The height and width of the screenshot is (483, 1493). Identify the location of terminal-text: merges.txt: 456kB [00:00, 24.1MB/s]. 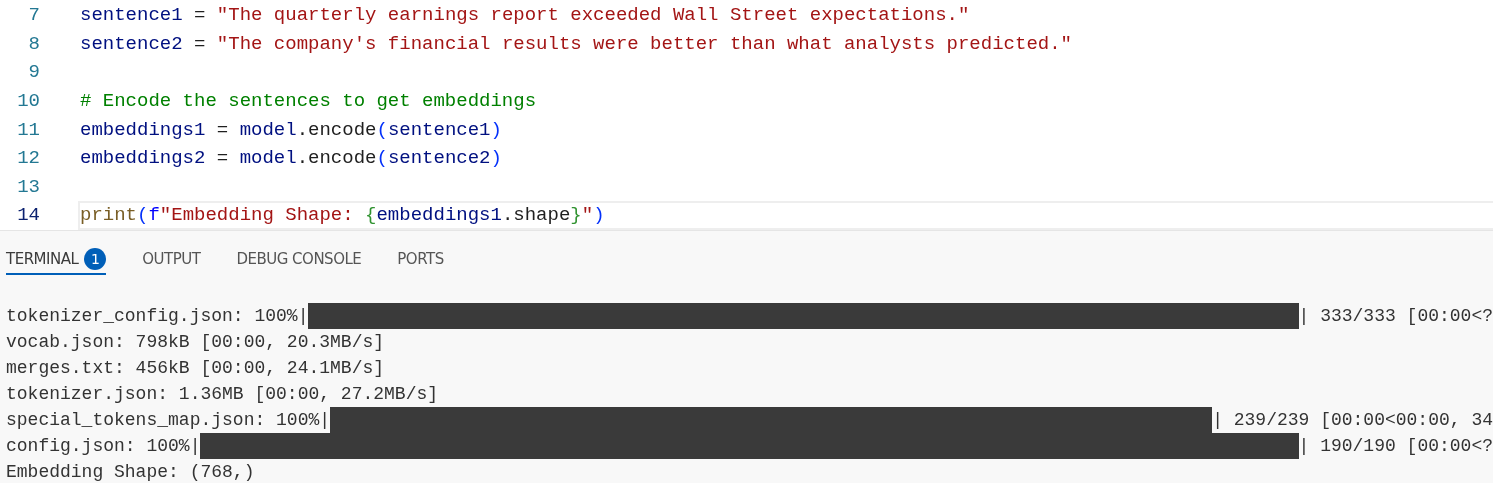
(195, 367).